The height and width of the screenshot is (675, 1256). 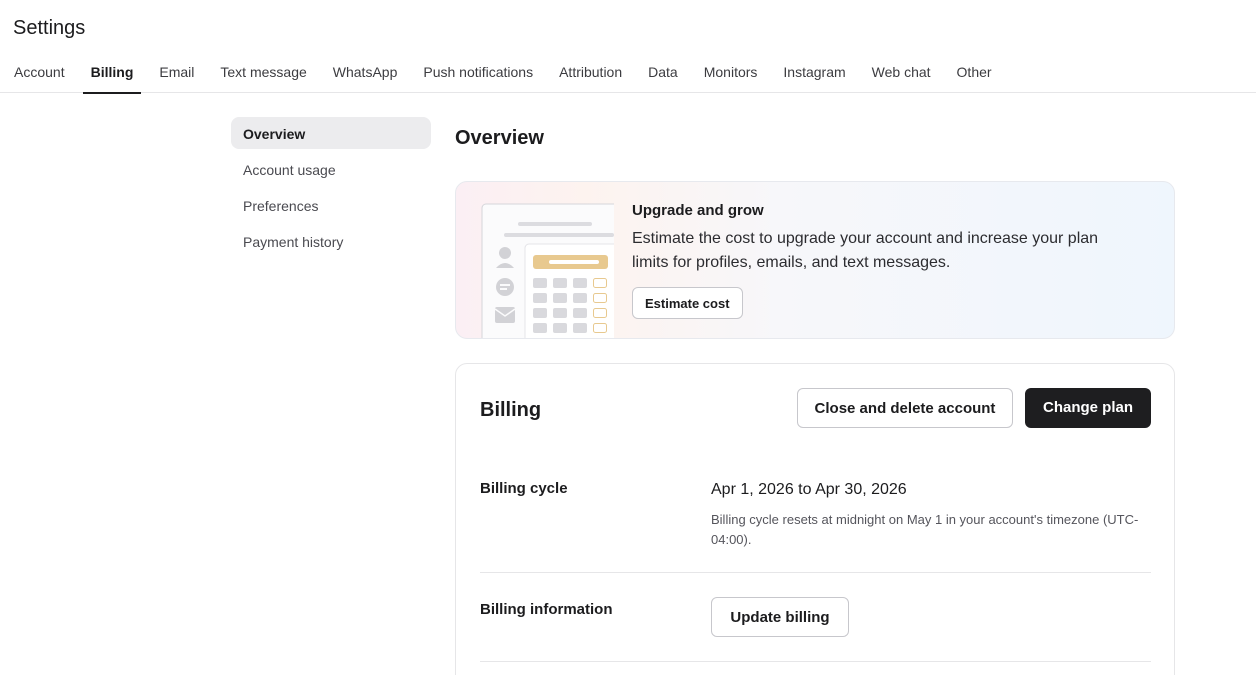 What do you see at coordinates (905, 408) in the screenshot?
I see `close-delete-account-button: Close and delete account` at bounding box center [905, 408].